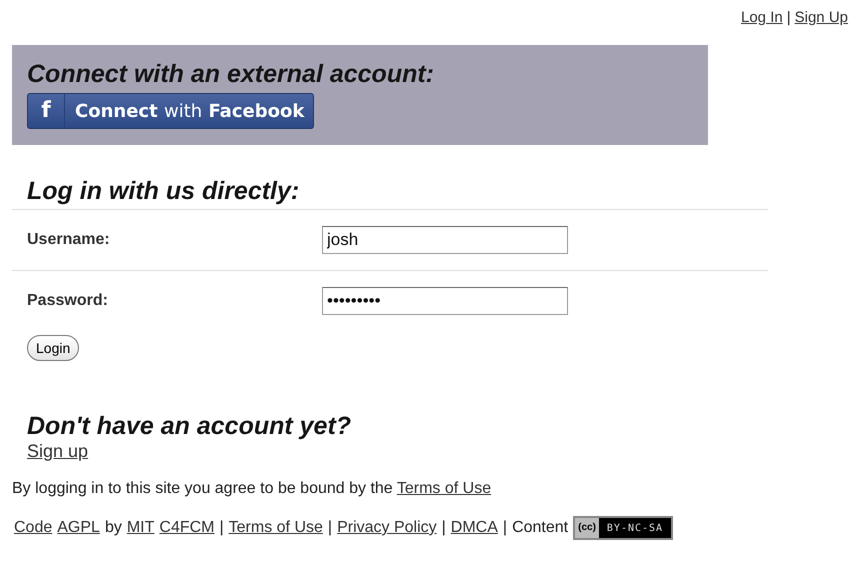 Image resolution: width=850 pixels, height=567 pixels. What do you see at coordinates (68, 301) in the screenshot?
I see `field-label: Password:` at bounding box center [68, 301].